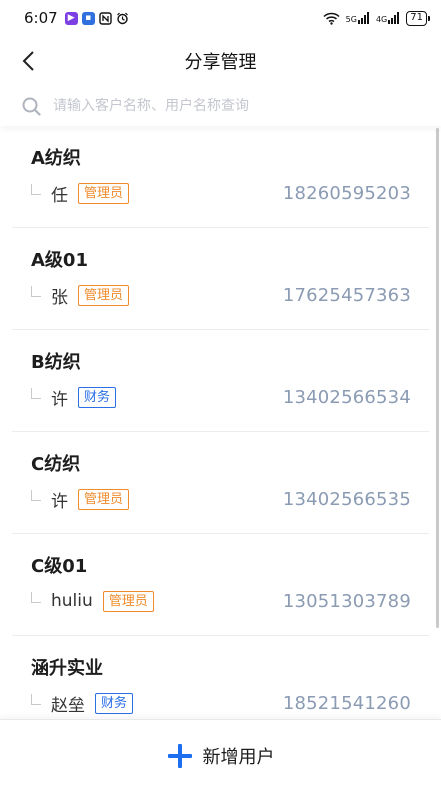  Describe the element at coordinates (56, 464) in the screenshot. I see `group-name: C纺织` at that location.